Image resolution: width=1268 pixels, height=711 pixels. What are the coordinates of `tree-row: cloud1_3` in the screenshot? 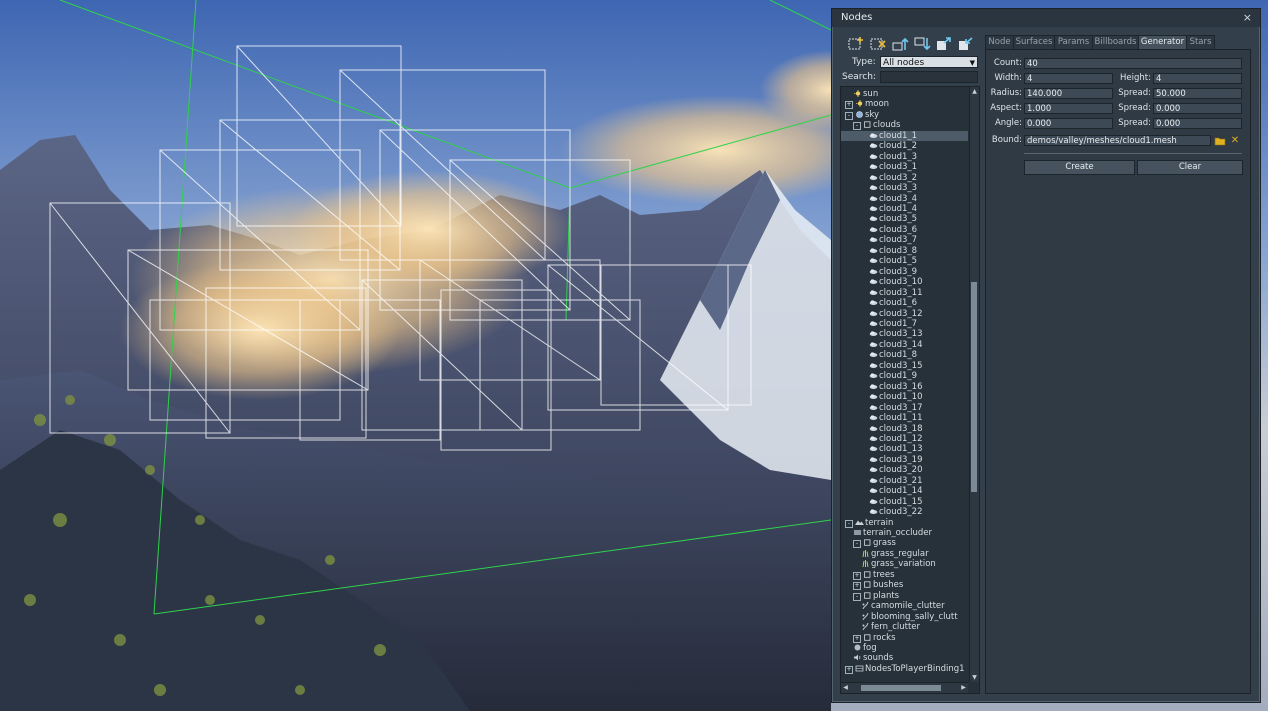 It's located at (904, 157).